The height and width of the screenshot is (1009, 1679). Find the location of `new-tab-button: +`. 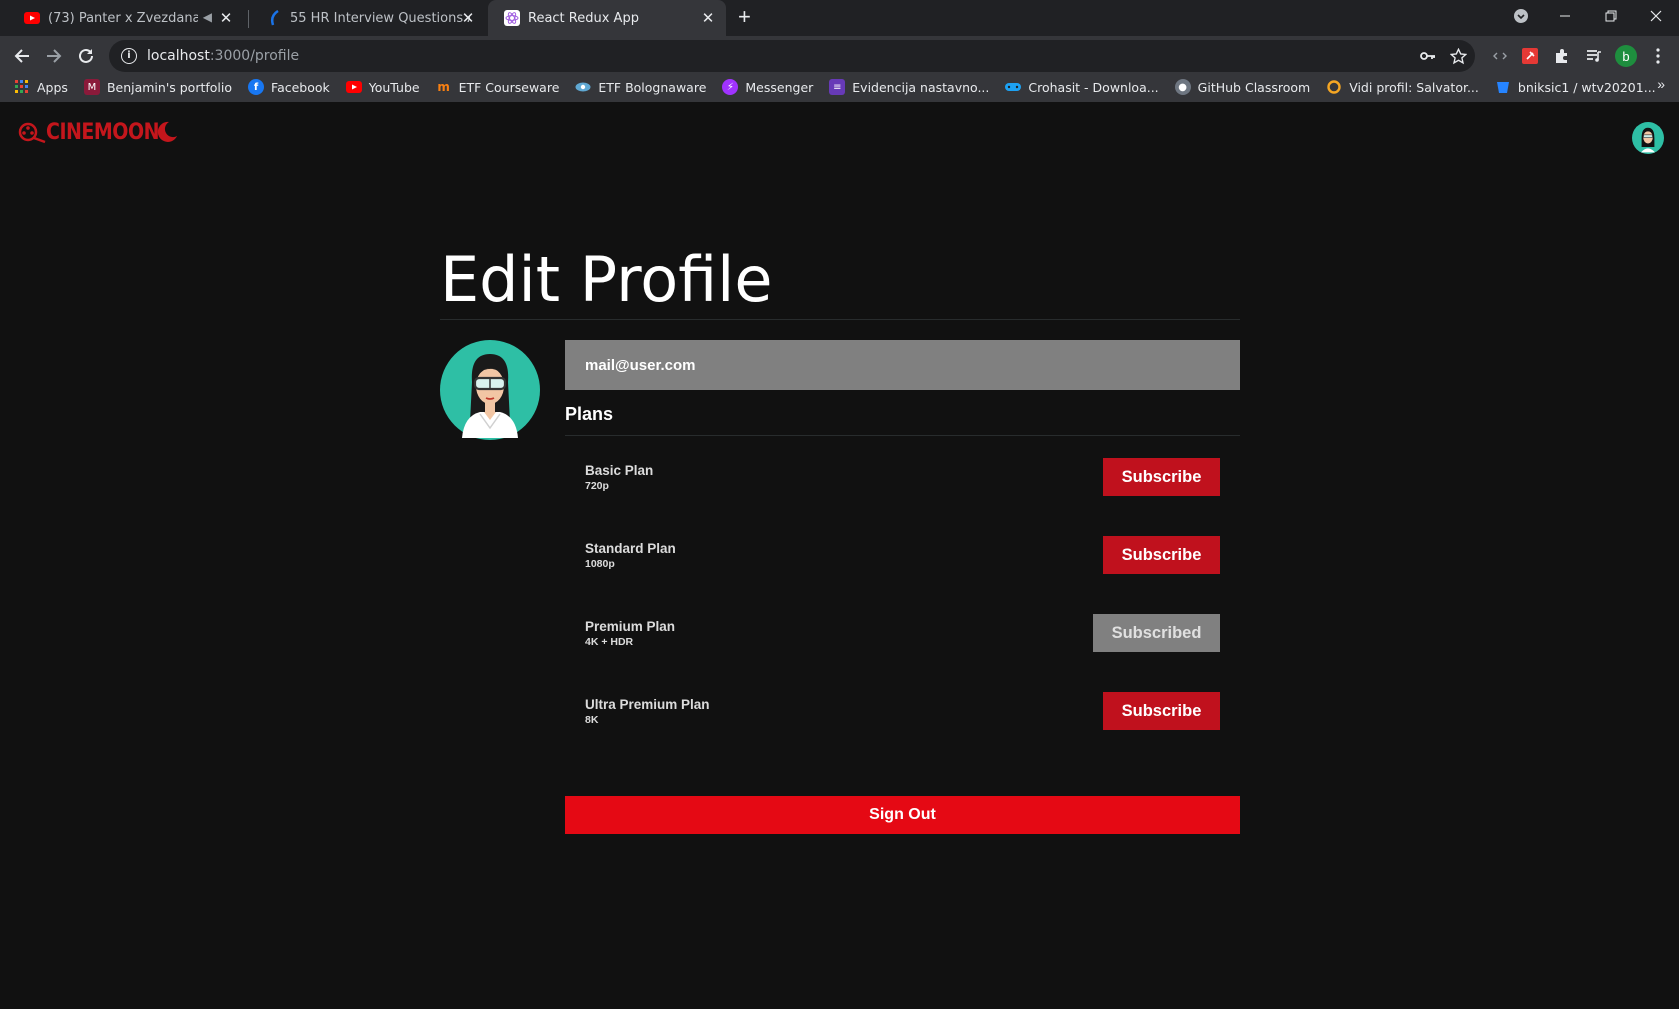

new-tab-button: + is located at coordinates (744, 17).